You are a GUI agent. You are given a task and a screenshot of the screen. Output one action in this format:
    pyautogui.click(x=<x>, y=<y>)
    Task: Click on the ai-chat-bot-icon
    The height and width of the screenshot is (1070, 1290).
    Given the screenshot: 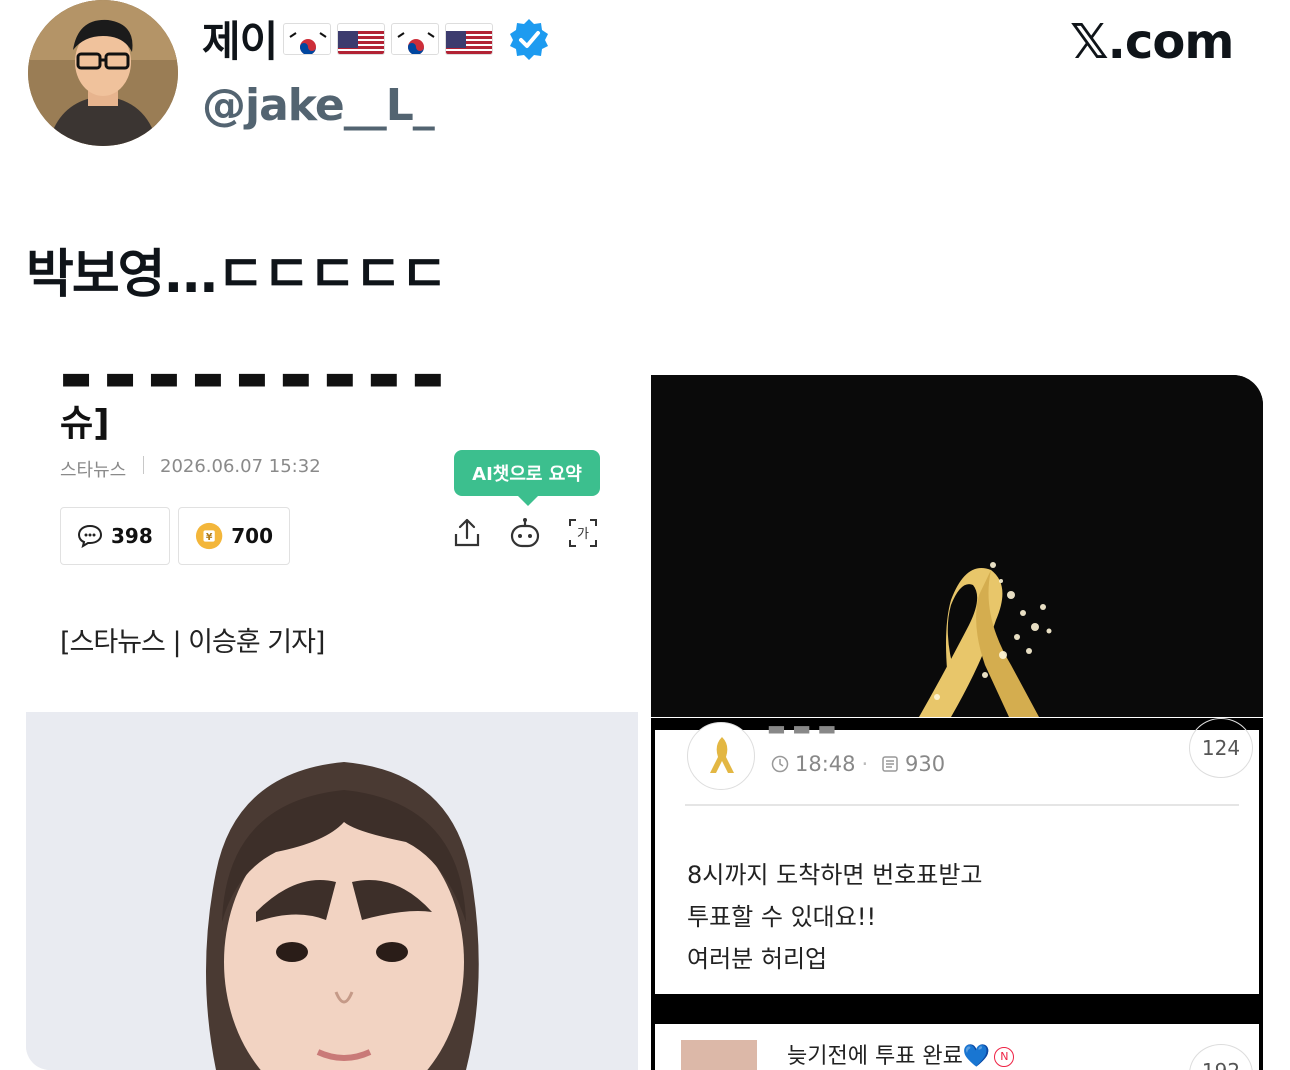 What is the action you would take?
    pyautogui.click(x=525, y=533)
    